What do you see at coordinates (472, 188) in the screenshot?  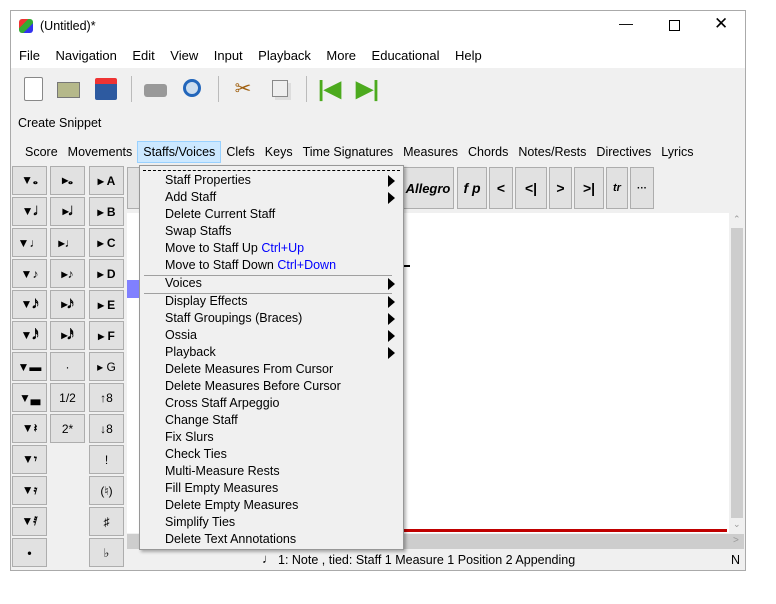 I see `forte-piano-button: f p` at bounding box center [472, 188].